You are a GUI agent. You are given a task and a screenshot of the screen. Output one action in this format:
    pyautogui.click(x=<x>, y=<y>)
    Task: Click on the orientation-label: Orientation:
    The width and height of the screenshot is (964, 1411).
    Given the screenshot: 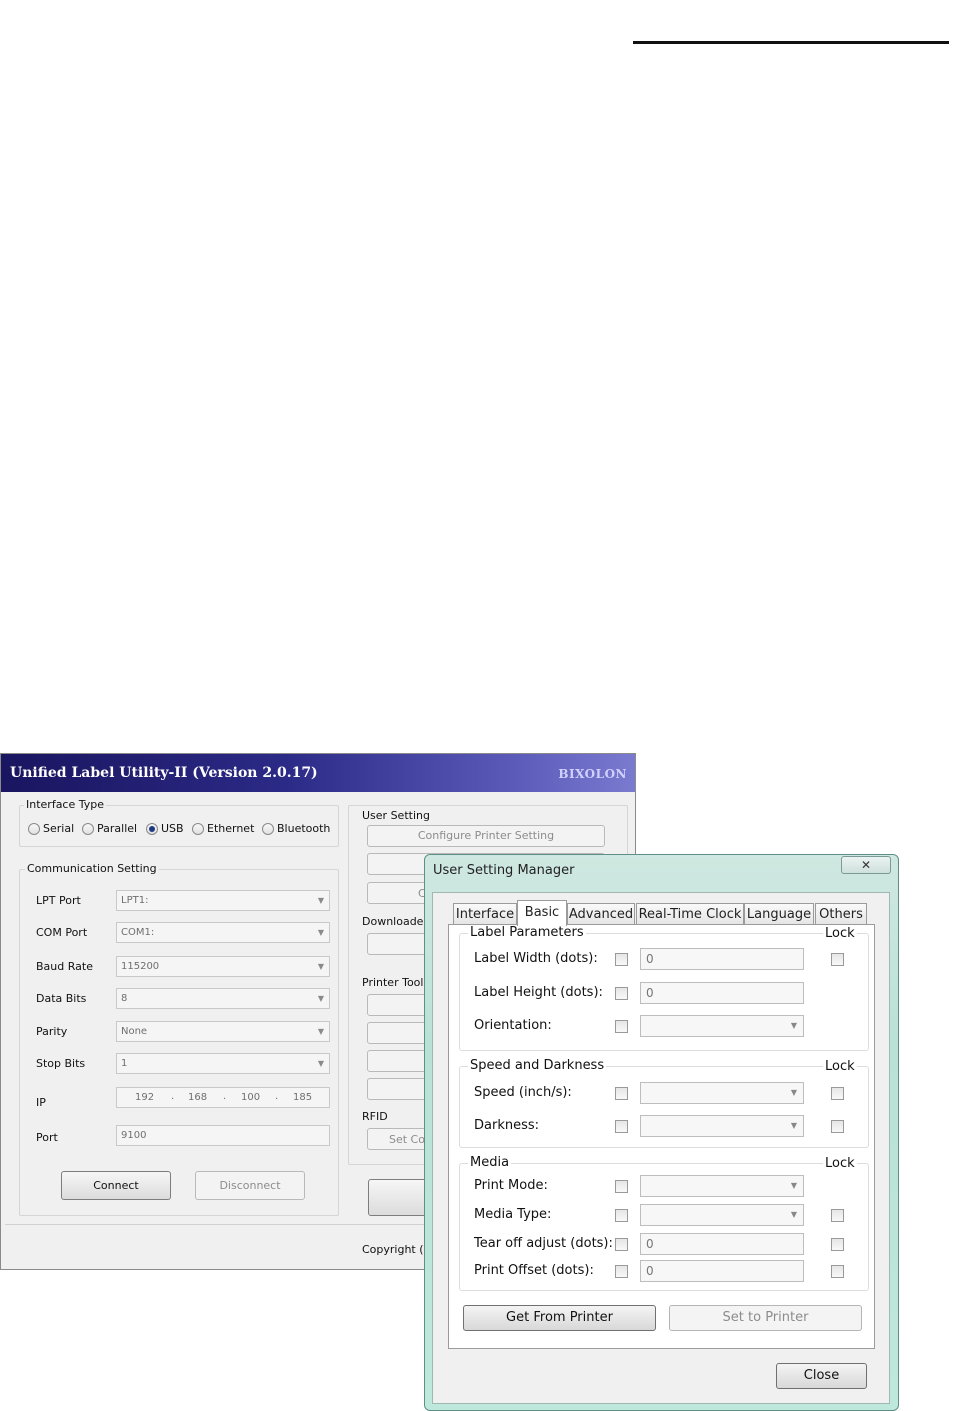 What is the action you would take?
    pyautogui.click(x=513, y=1025)
    